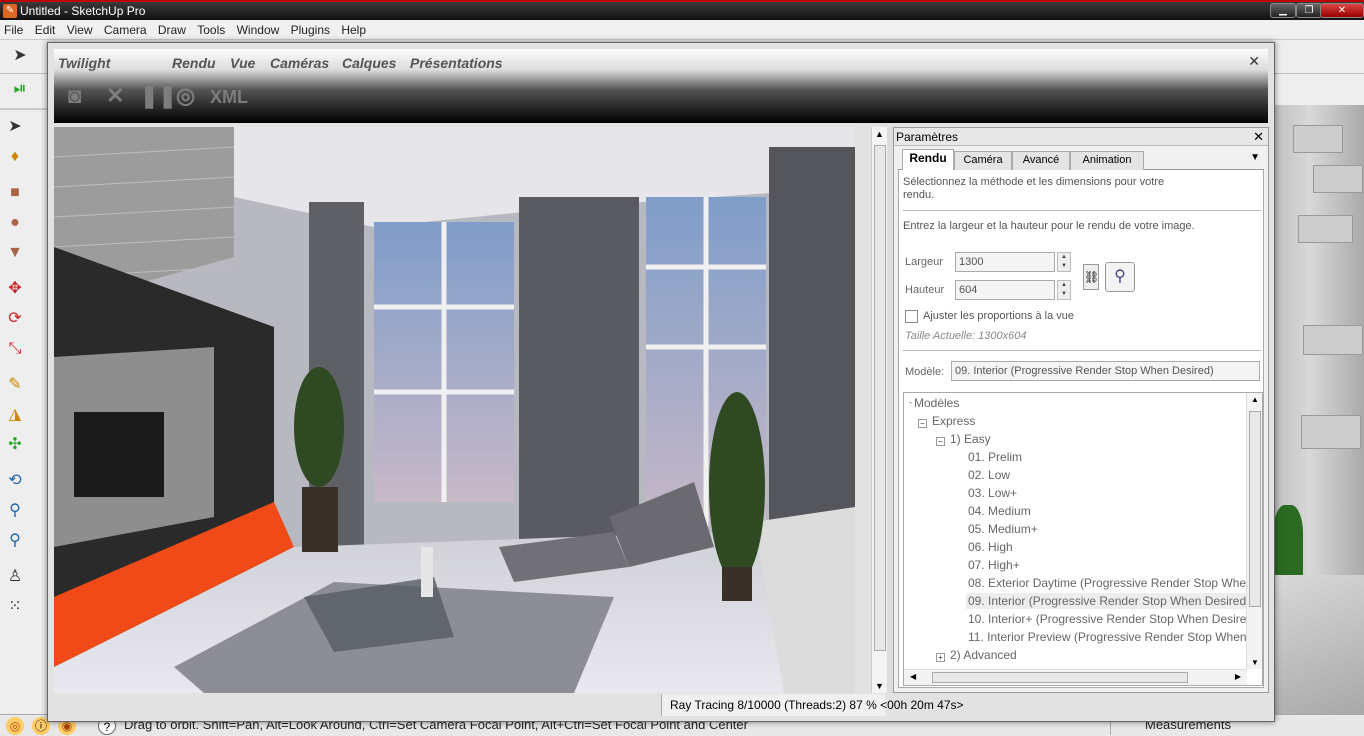 This screenshot has width=1364, height=736. I want to click on app-title: Untitled - SketchUp Pro, so click(83, 11).